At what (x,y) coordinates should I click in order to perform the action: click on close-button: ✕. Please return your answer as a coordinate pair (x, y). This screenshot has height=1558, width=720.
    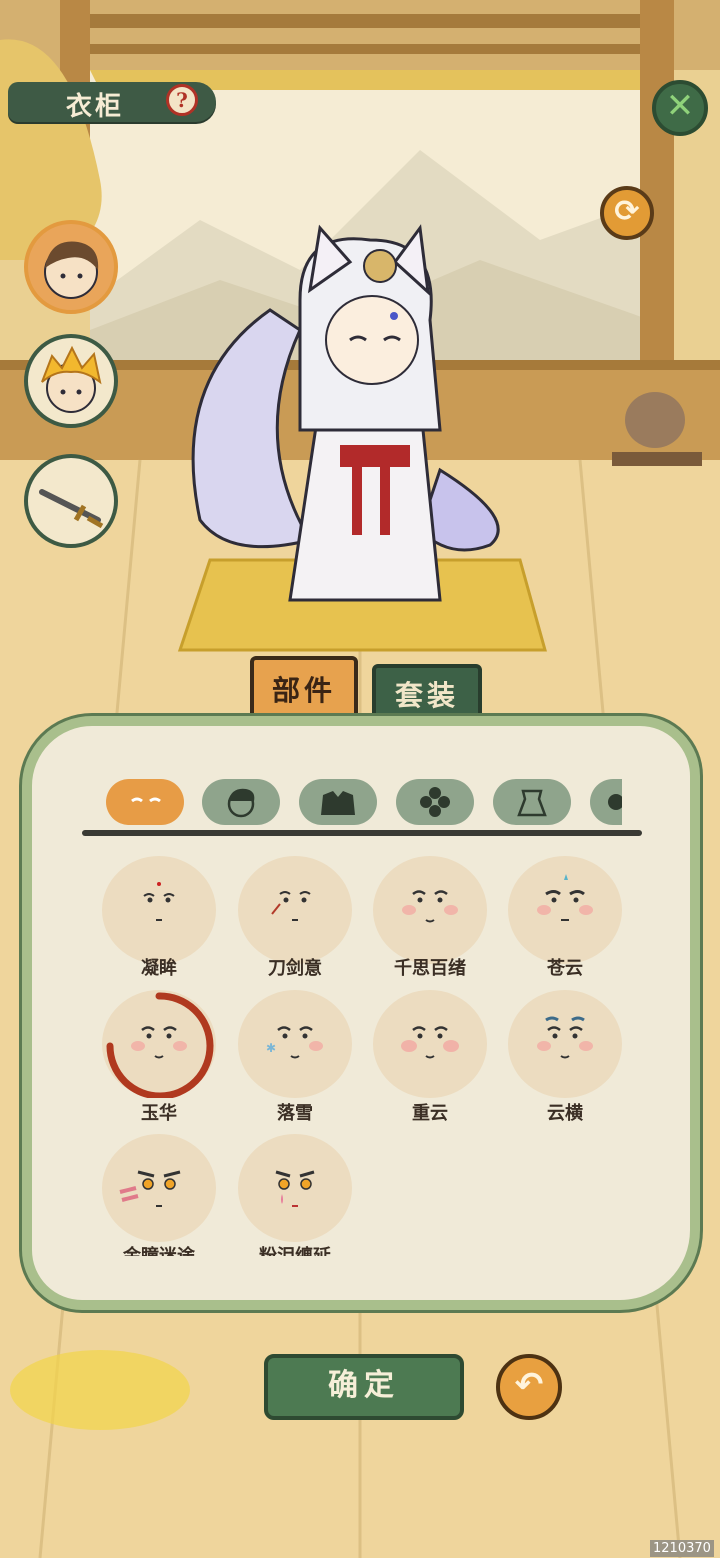
    Looking at the image, I should click on (680, 108).